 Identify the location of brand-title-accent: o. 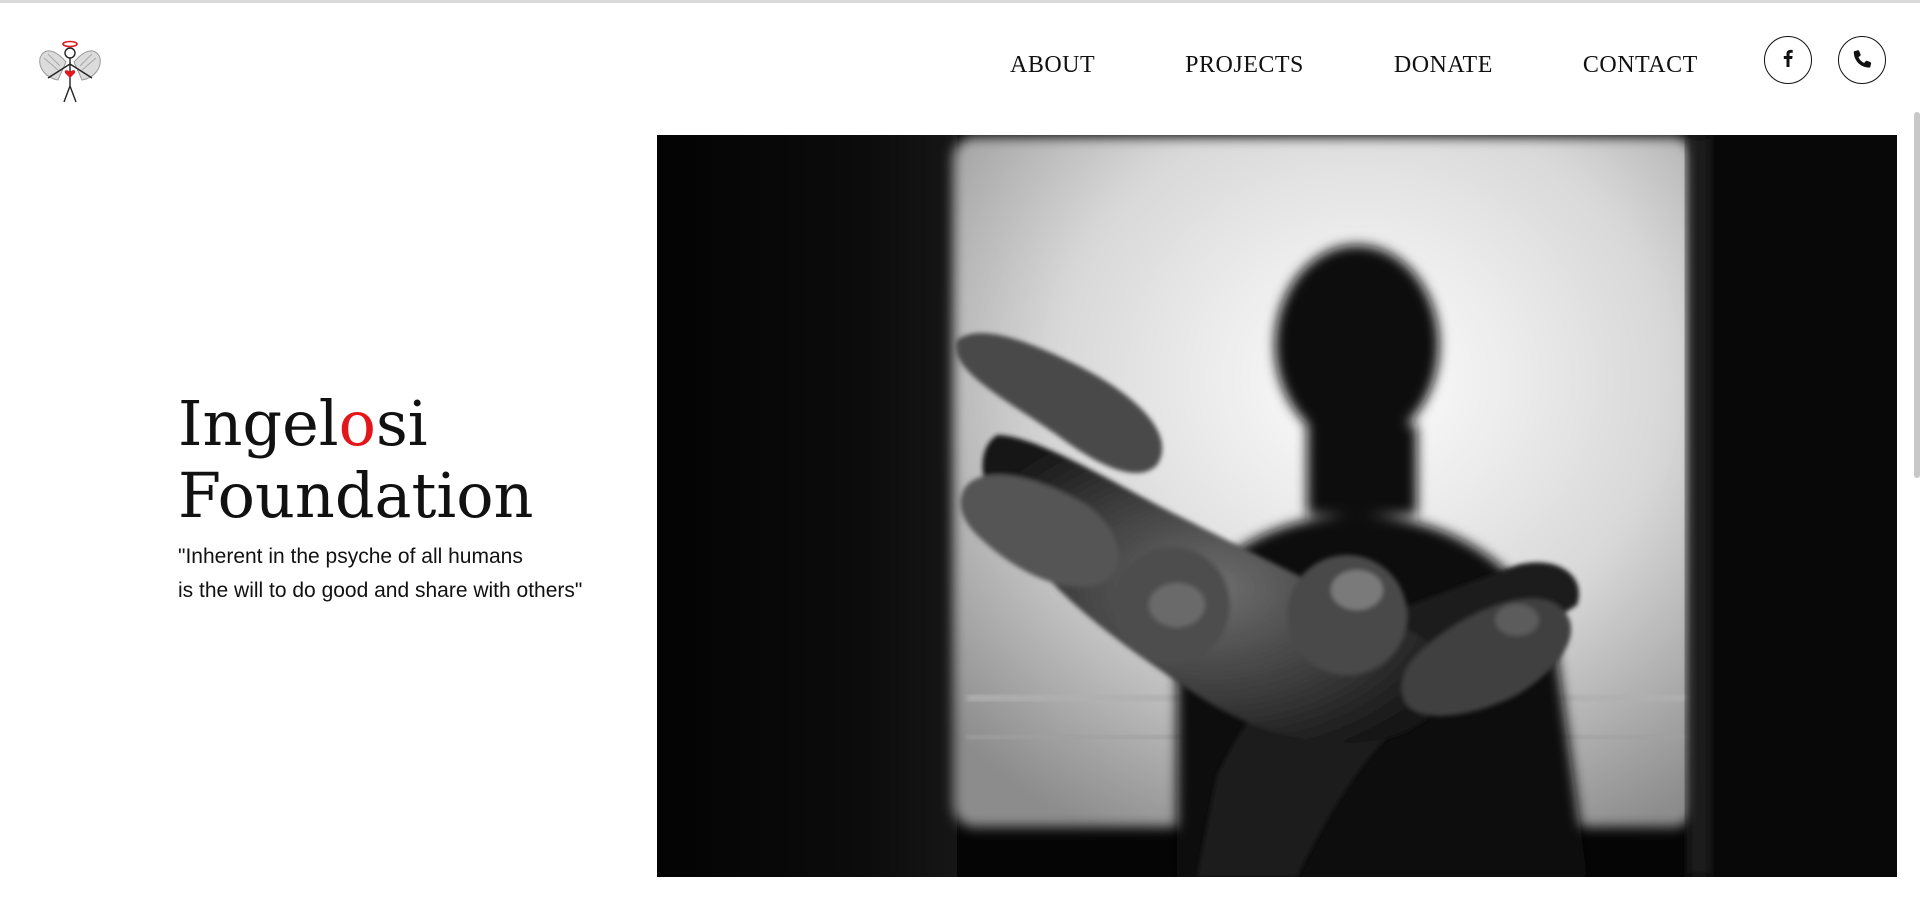
(357, 423).